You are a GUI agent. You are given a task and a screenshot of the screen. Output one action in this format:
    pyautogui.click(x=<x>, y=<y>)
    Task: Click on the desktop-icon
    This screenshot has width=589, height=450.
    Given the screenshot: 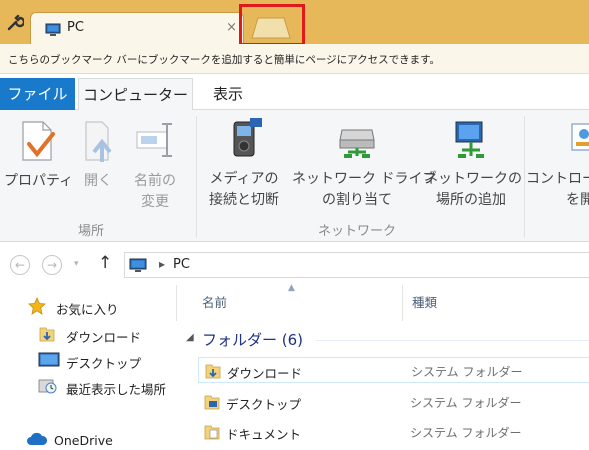 What is the action you would take?
    pyautogui.click(x=49, y=361)
    